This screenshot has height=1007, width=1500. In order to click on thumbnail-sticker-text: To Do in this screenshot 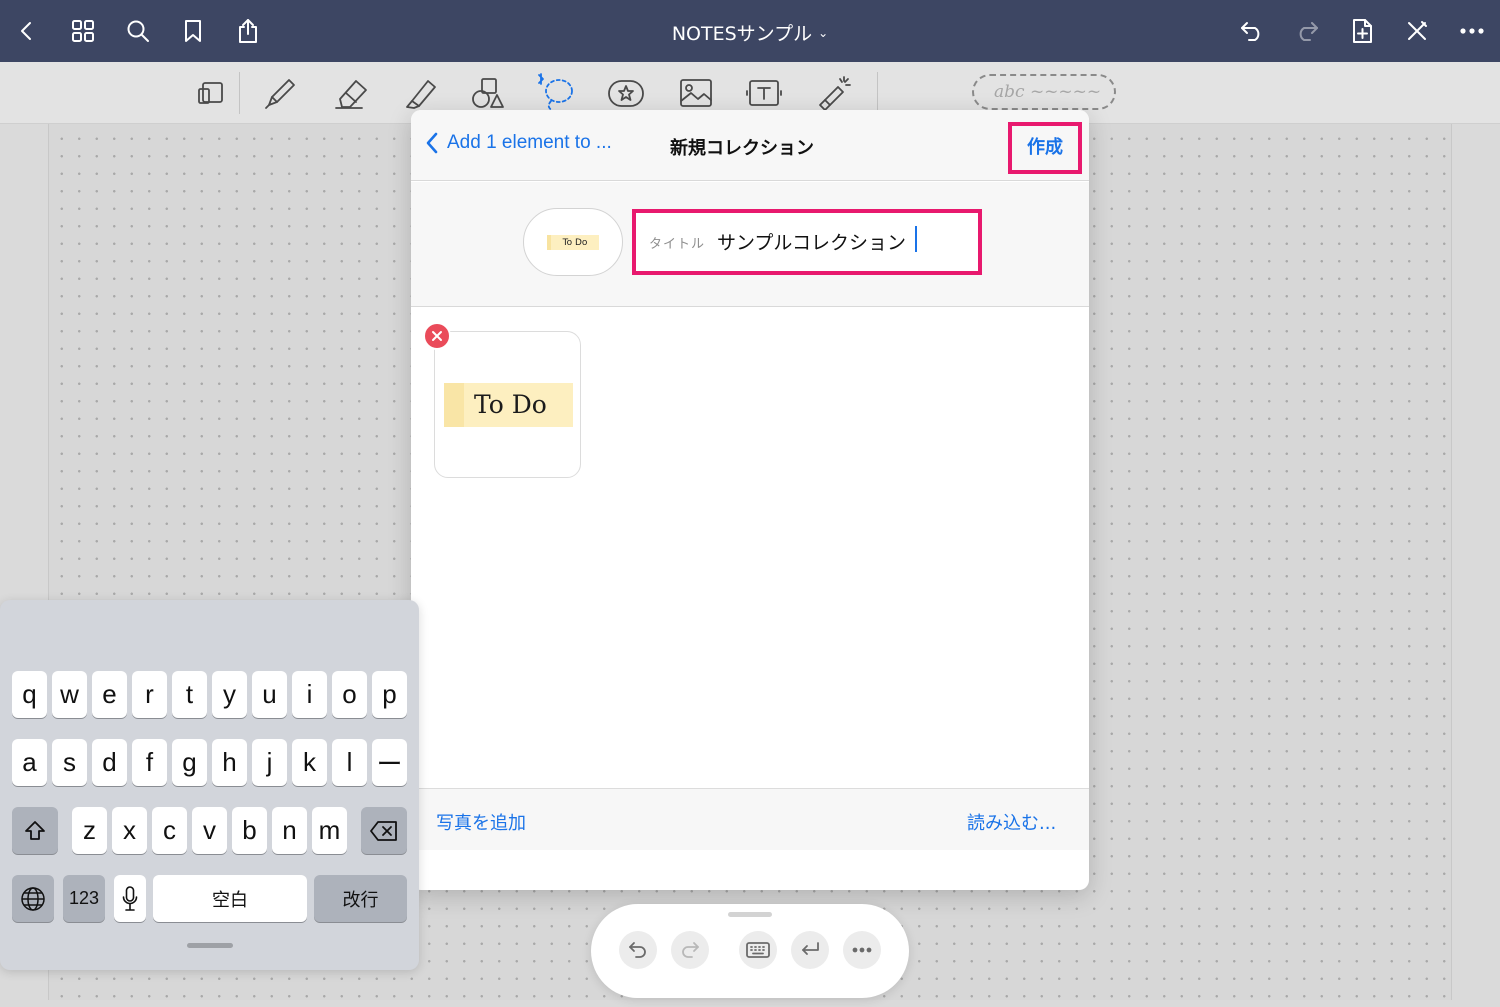, I will do `click(573, 242)`.